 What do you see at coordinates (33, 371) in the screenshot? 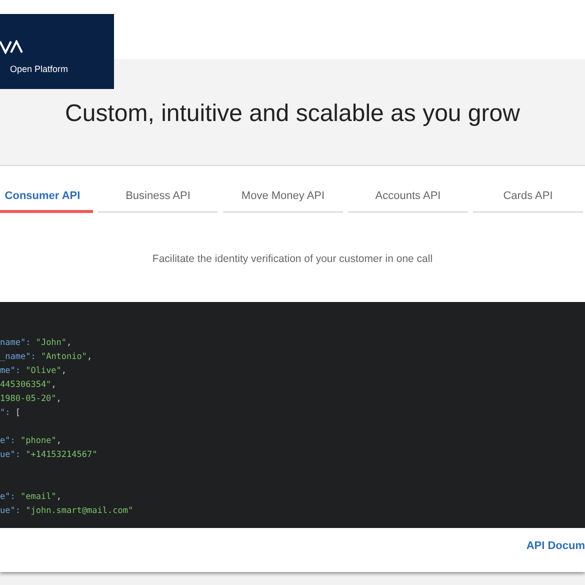
I see `code-line: me": "Olive",` at bounding box center [33, 371].